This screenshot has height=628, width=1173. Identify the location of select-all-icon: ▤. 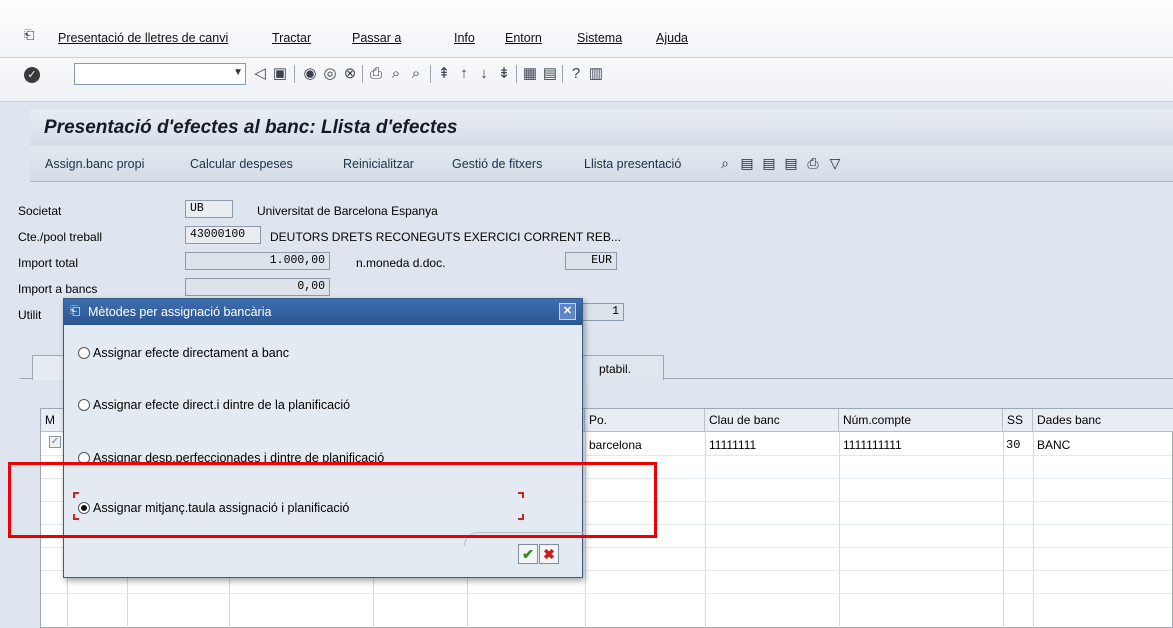
(747, 163).